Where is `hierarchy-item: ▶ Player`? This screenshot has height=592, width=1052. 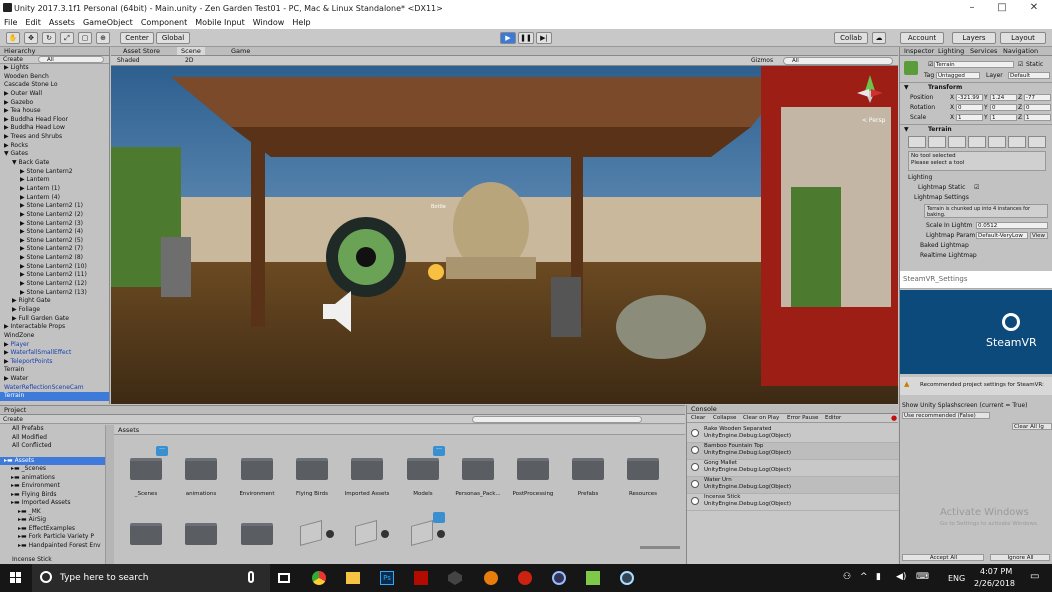
hierarchy-item: ▶ Player is located at coordinates (54, 345).